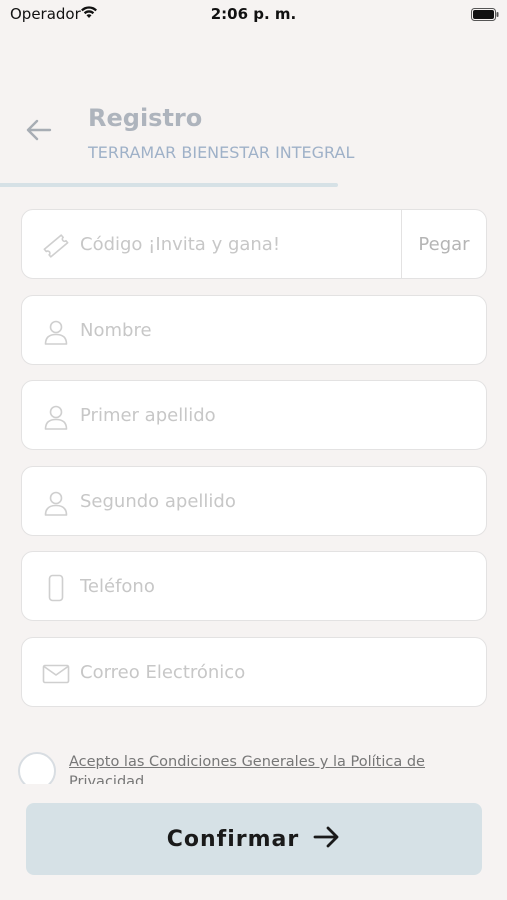  What do you see at coordinates (275, 586) in the screenshot?
I see `phone-input` at bounding box center [275, 586].